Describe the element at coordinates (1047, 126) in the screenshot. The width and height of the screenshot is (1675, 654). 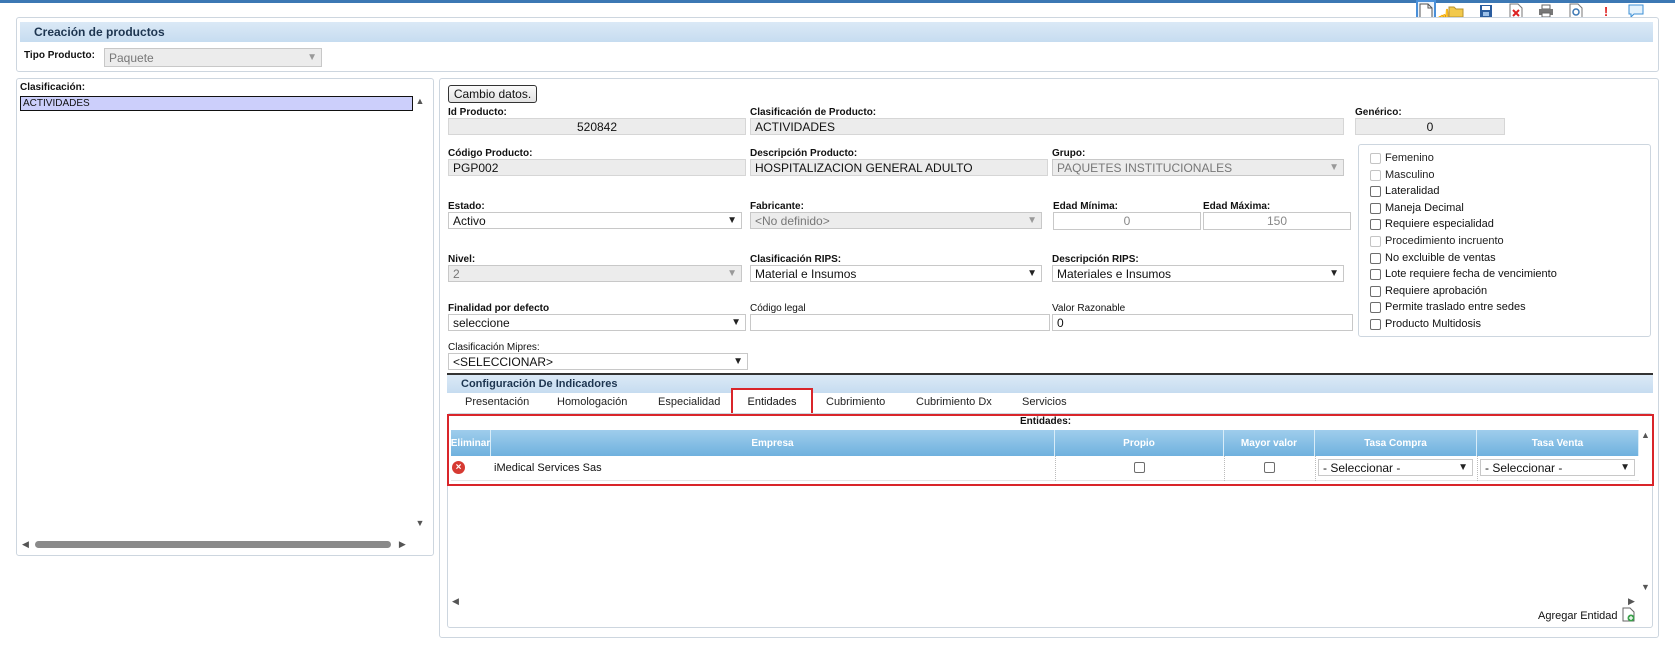
I see `clasificacion-producto-field: ACTIVIDADES` at that location.